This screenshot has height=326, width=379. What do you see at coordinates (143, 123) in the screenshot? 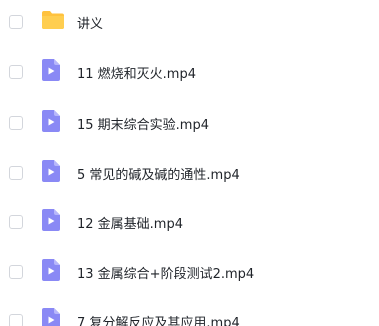
I see `file-name: 15 期末综合实验.mp4` at bounding box center [143, 123].